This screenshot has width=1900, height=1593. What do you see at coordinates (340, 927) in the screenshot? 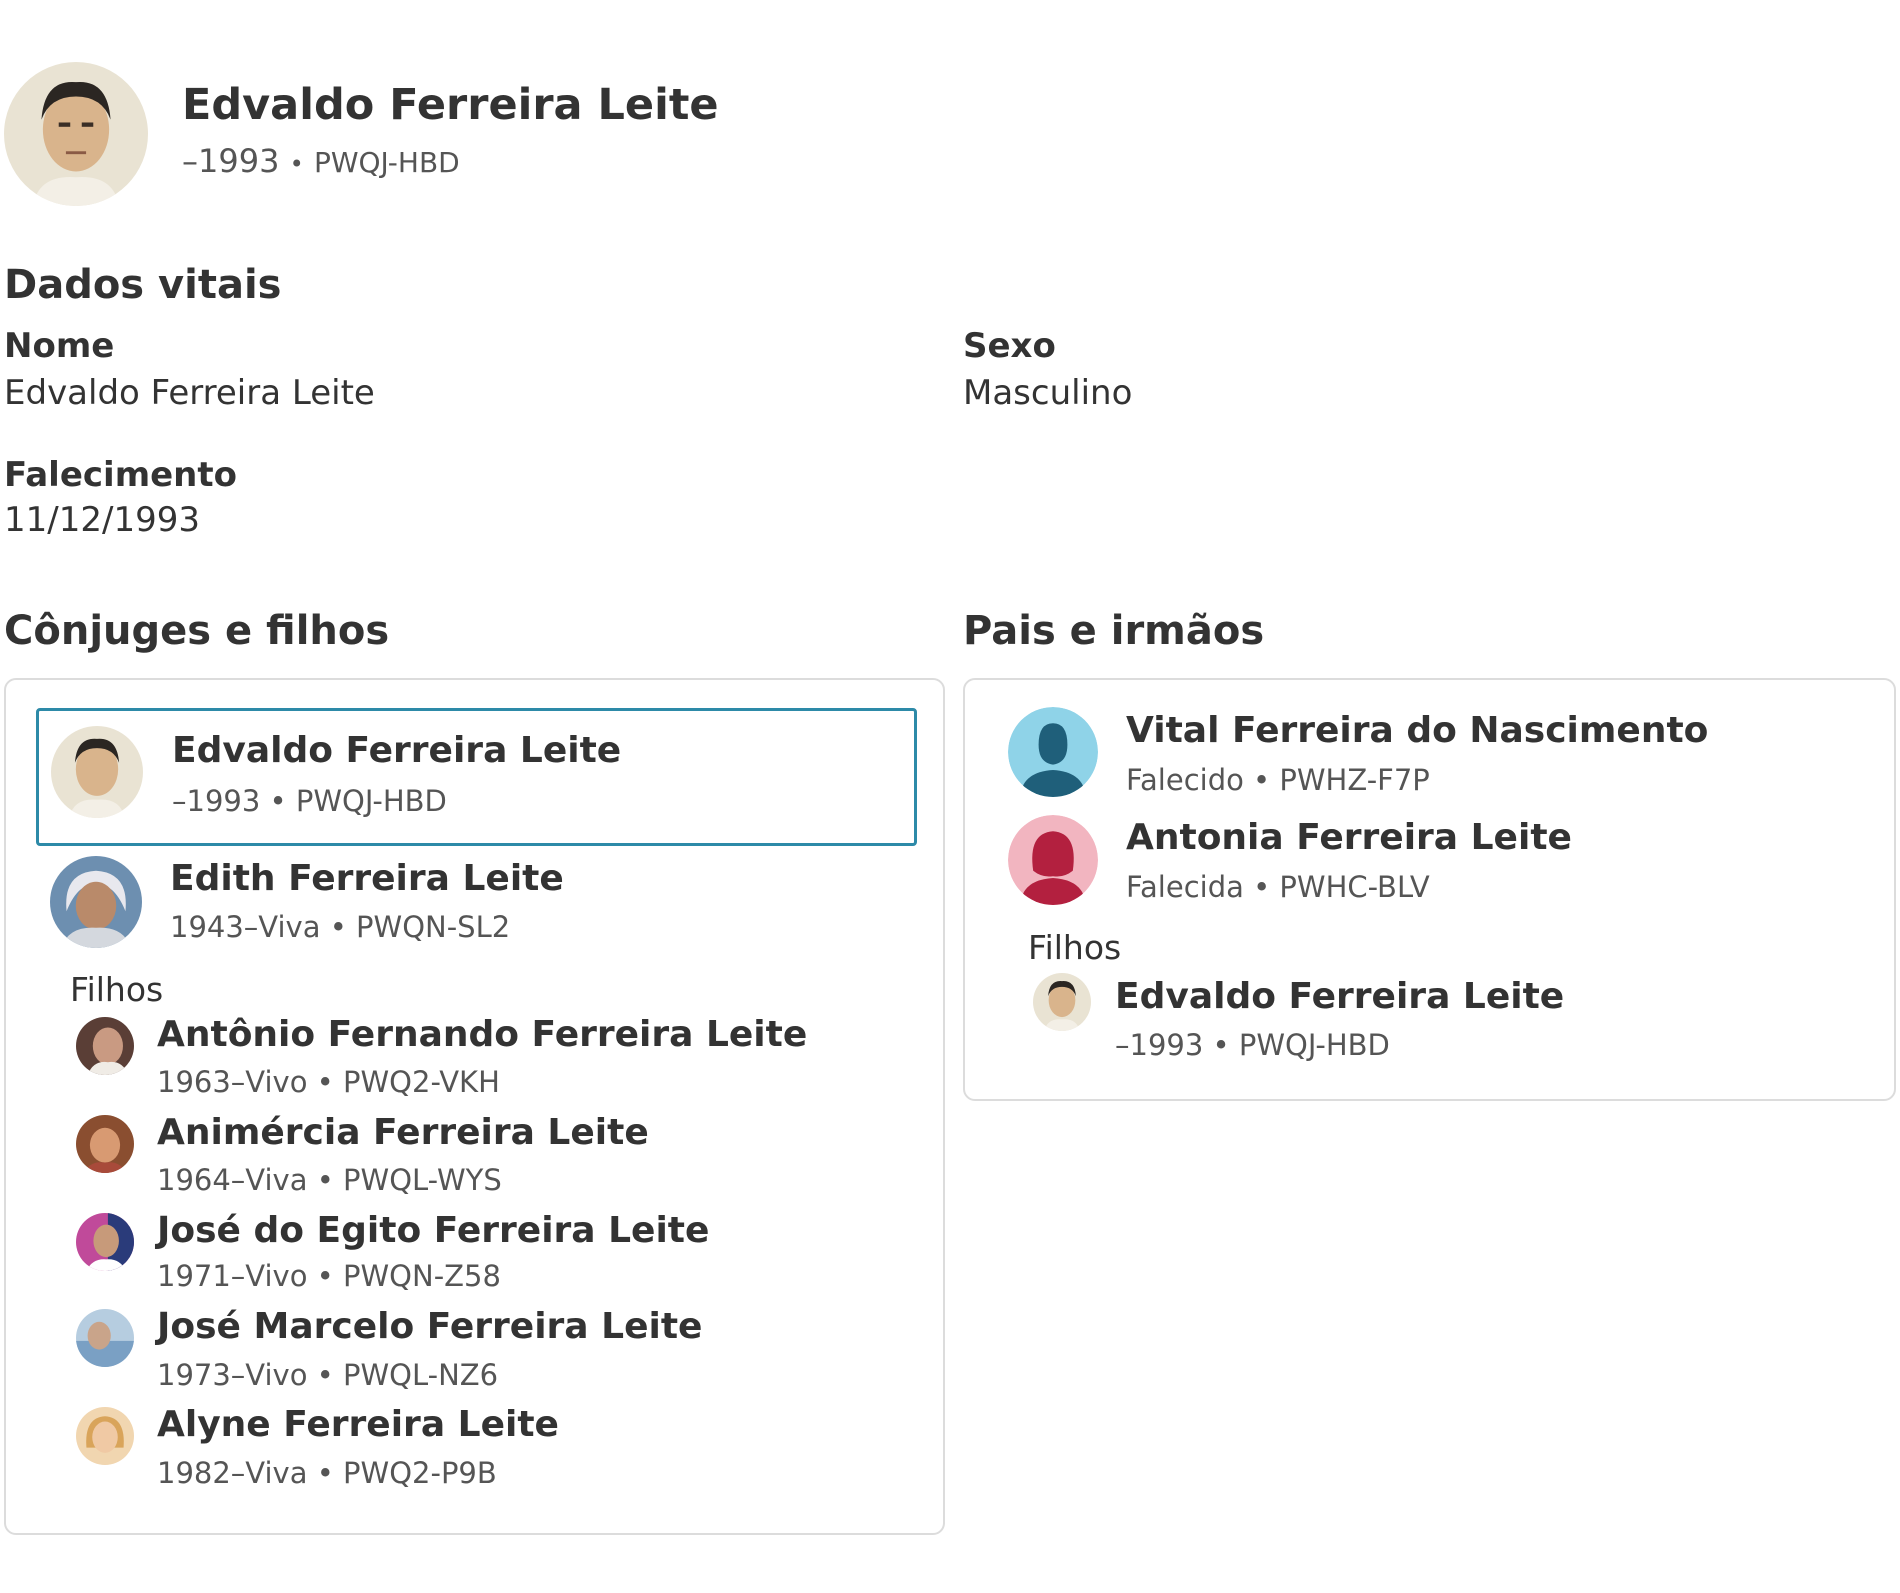
I see `spouse-meta: 1943–Viva • PWQN-SL2` at bounding box center [340, 927].